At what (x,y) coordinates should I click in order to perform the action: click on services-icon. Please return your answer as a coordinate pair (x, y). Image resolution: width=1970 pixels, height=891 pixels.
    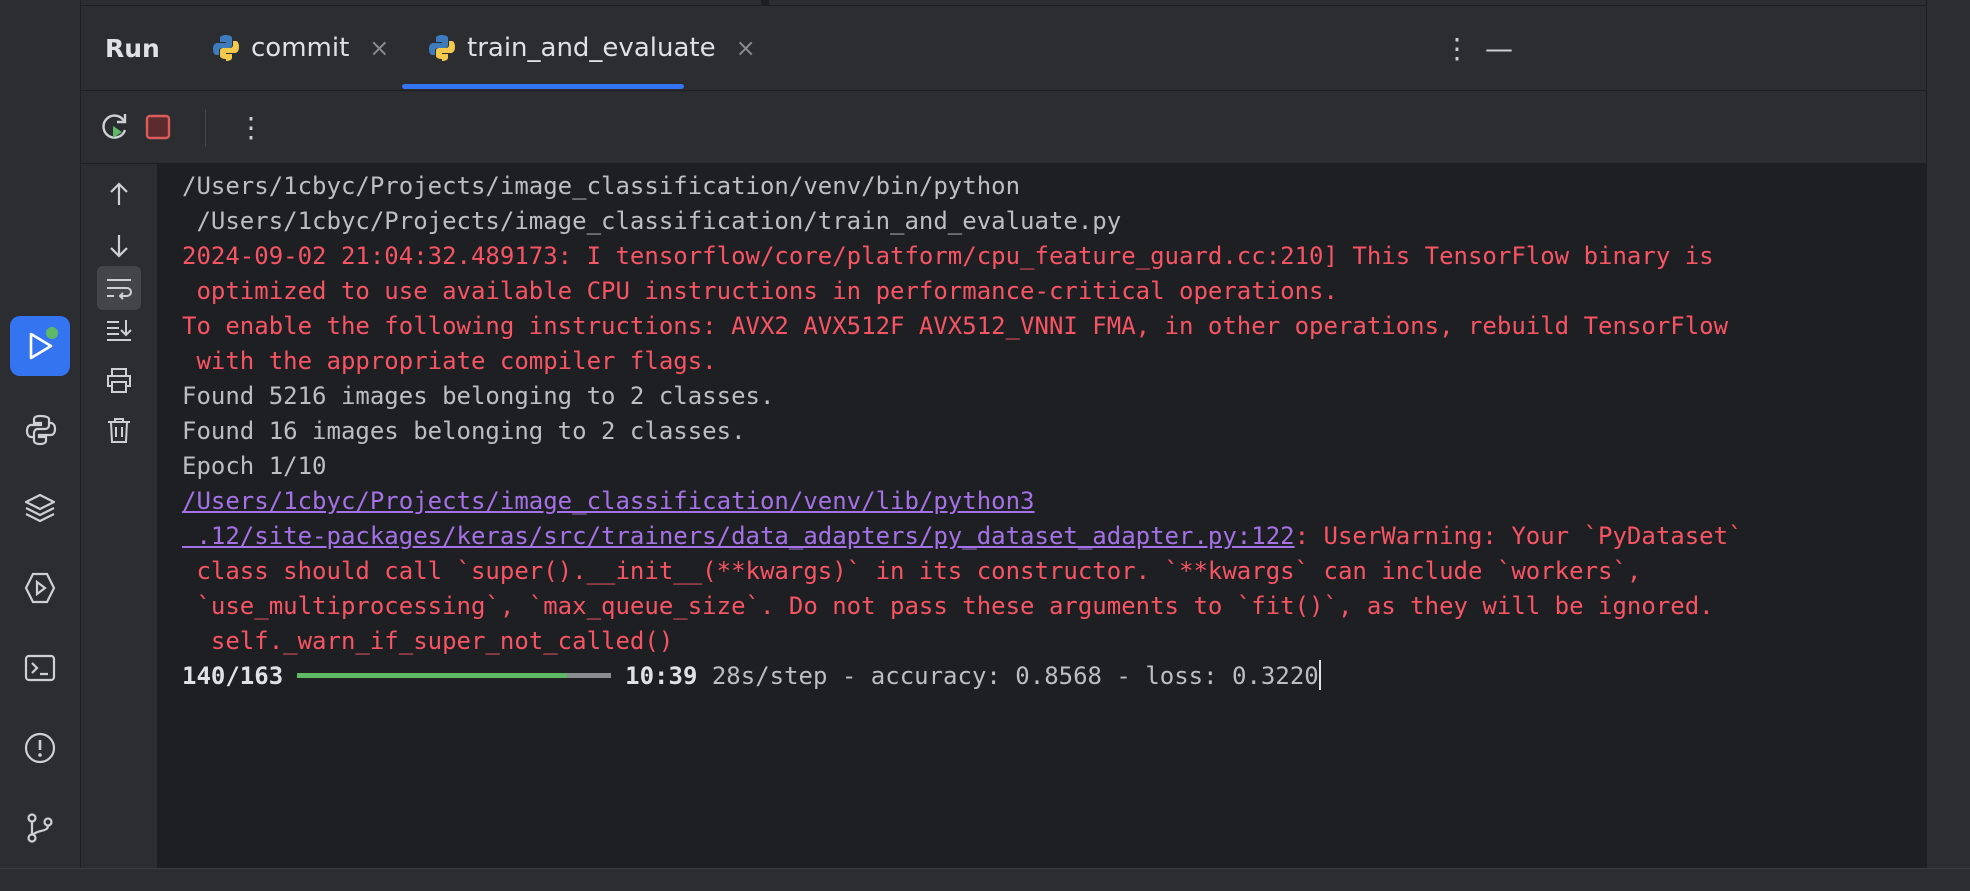
    Looking at the image, I should click on (40, 588).